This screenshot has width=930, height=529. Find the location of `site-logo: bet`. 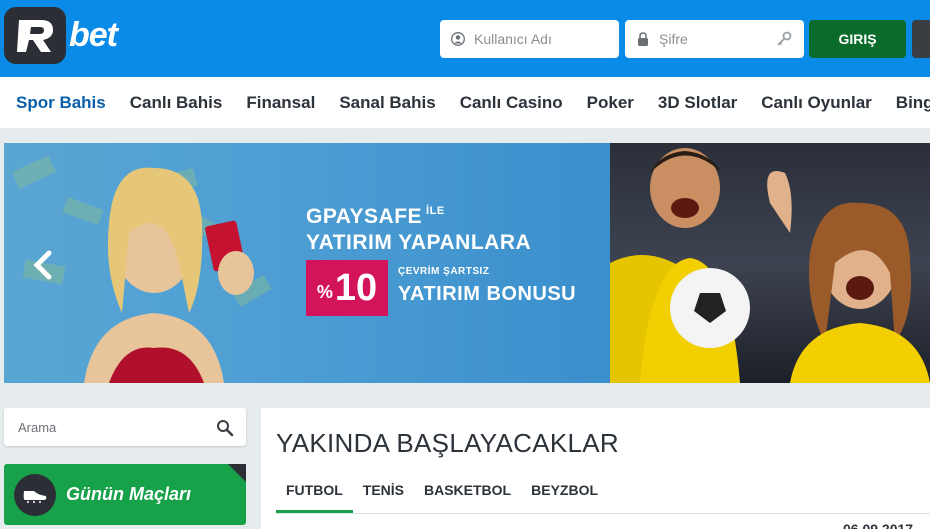

site-logo: bet is located at coordinates (61, 35).